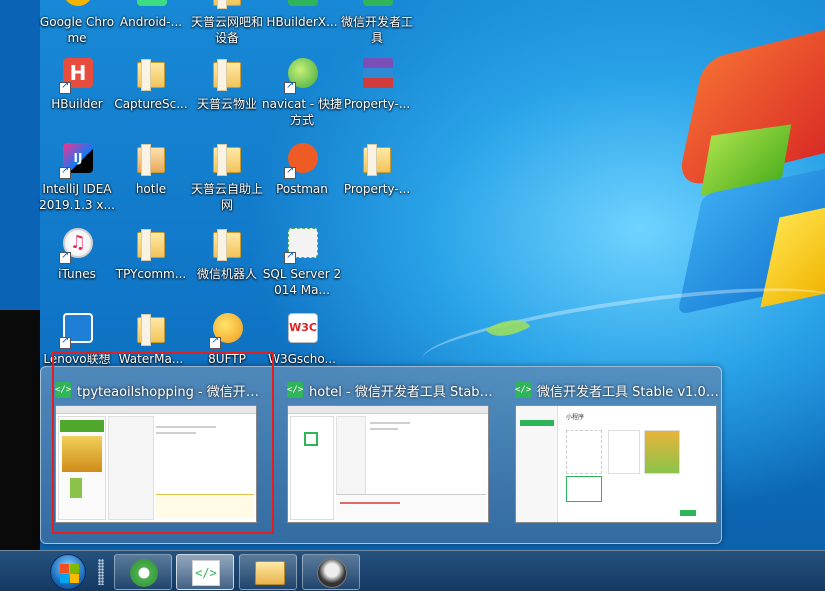 This screenshot has height=591, width=825. I want to click on icon-label: 微信机器人, so click(226, 274).